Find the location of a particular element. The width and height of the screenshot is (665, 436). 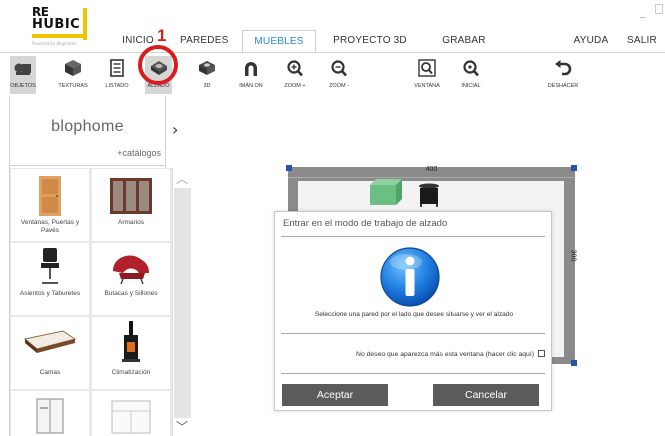

view-3d-label: 3D is located at coordinates (207, 86).